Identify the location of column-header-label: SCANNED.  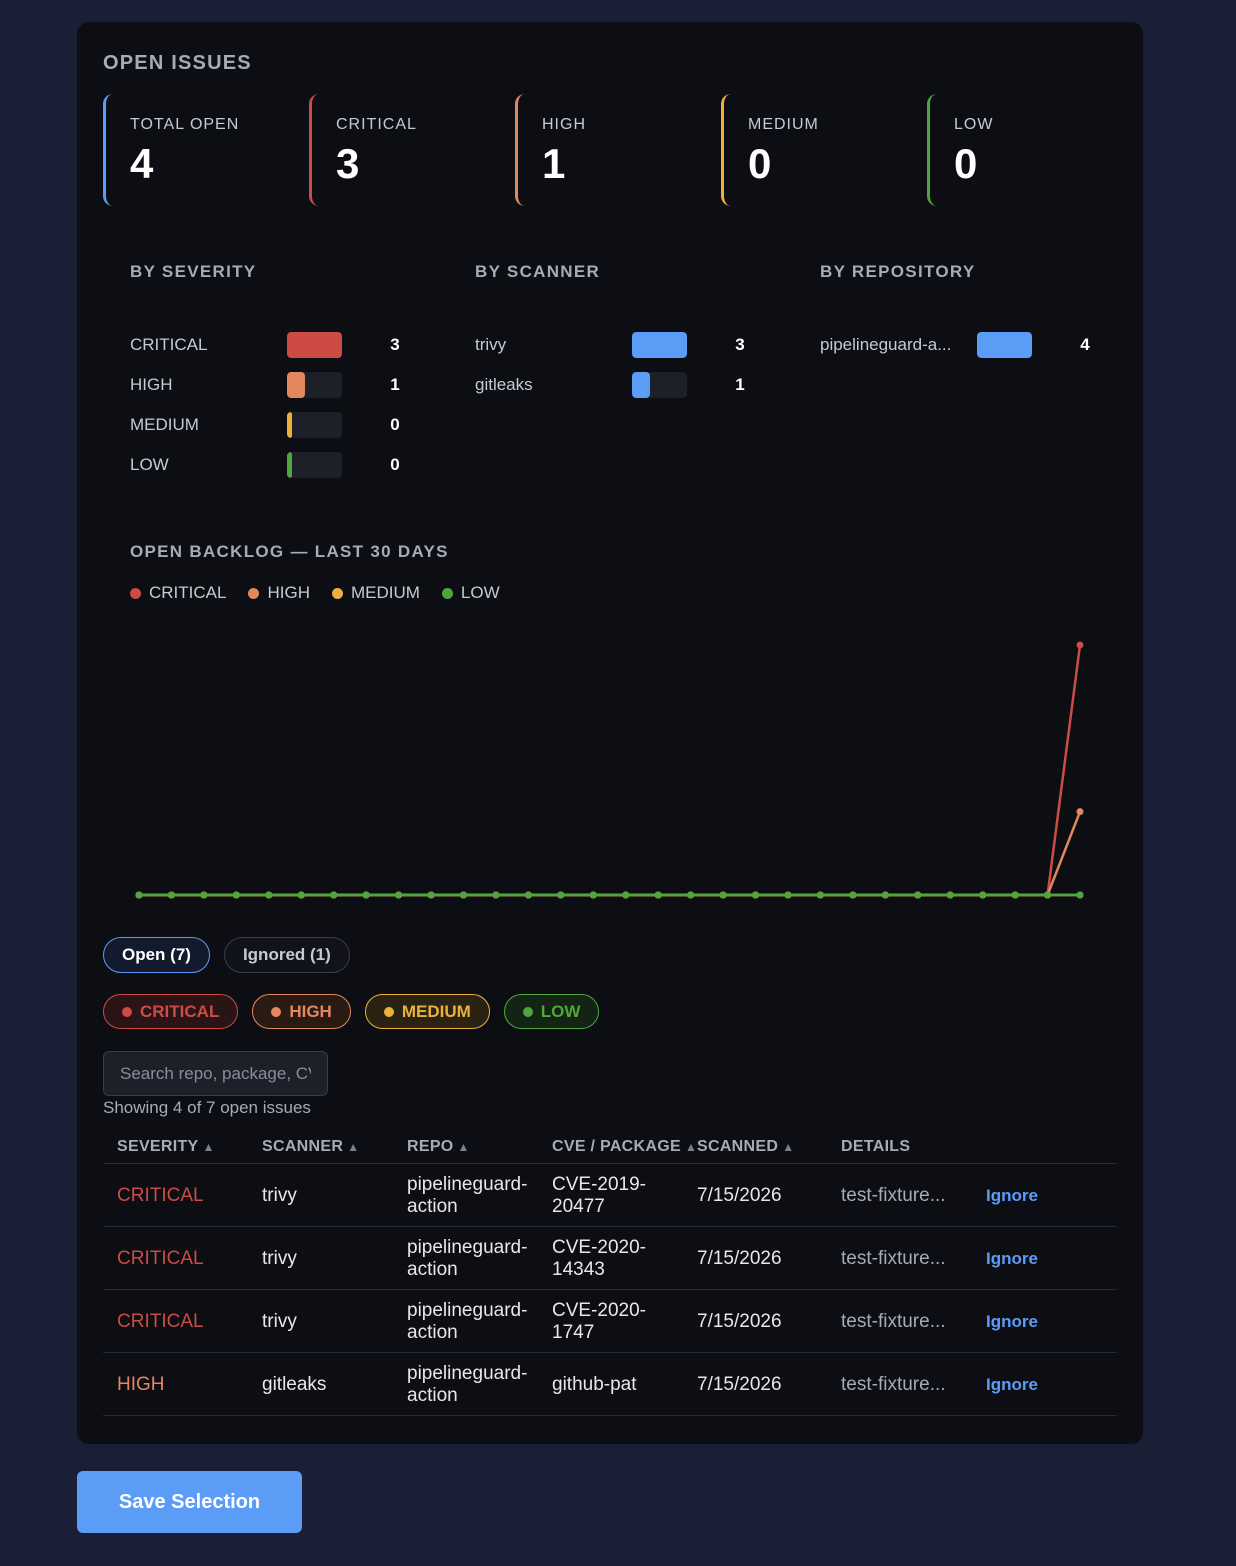
(738, 1146).